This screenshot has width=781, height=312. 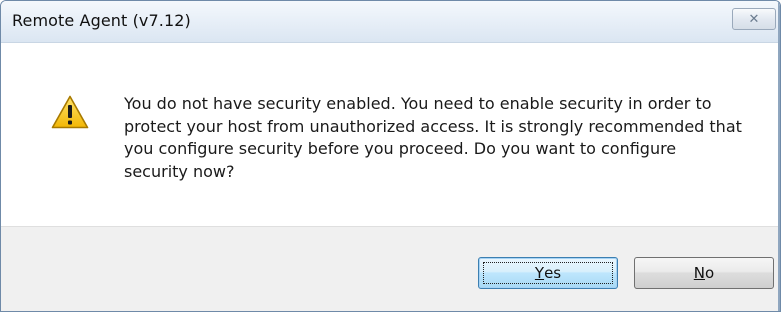 I want to click on yes-button: Yes, so click(x=548, y=273).